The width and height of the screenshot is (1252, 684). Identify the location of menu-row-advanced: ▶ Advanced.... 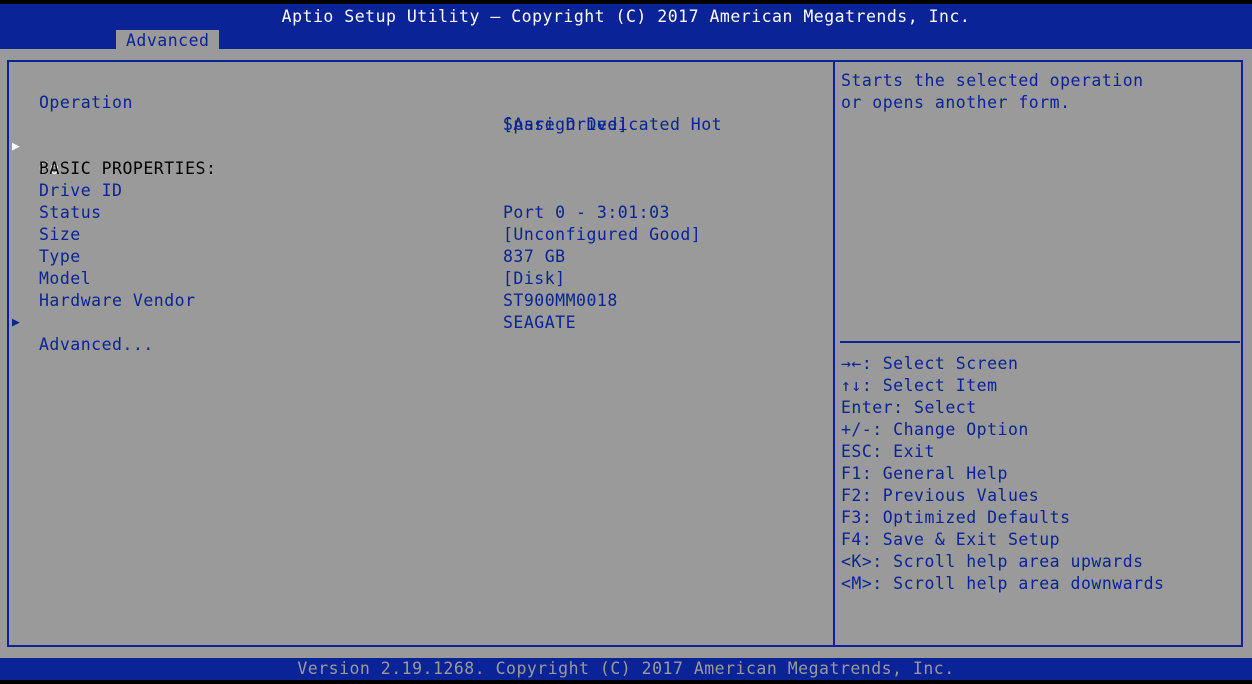
(76, 322).